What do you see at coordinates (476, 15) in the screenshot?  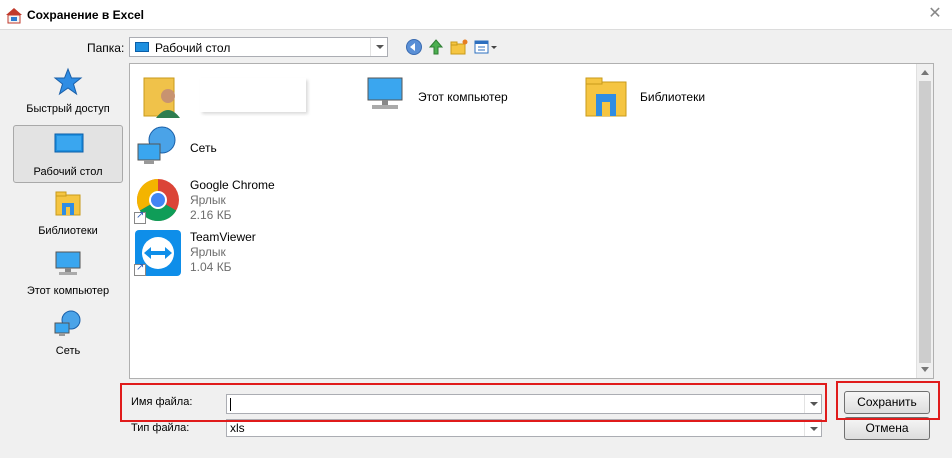 I see `title-bar: Сохранение в Excel ✕` at bounding box center [476, 15].